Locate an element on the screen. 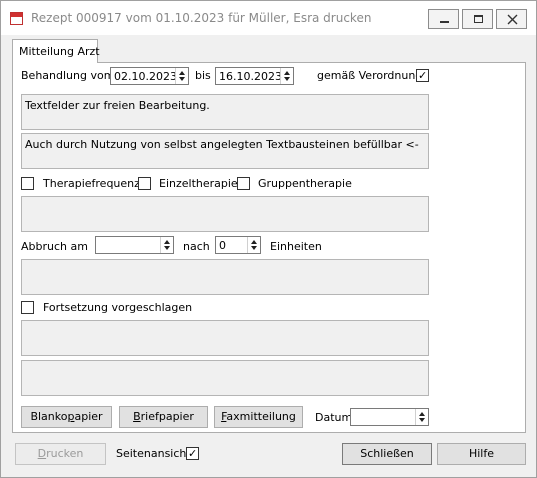 The image size is (537, 478). close-button is located at coordinates (511, 19).